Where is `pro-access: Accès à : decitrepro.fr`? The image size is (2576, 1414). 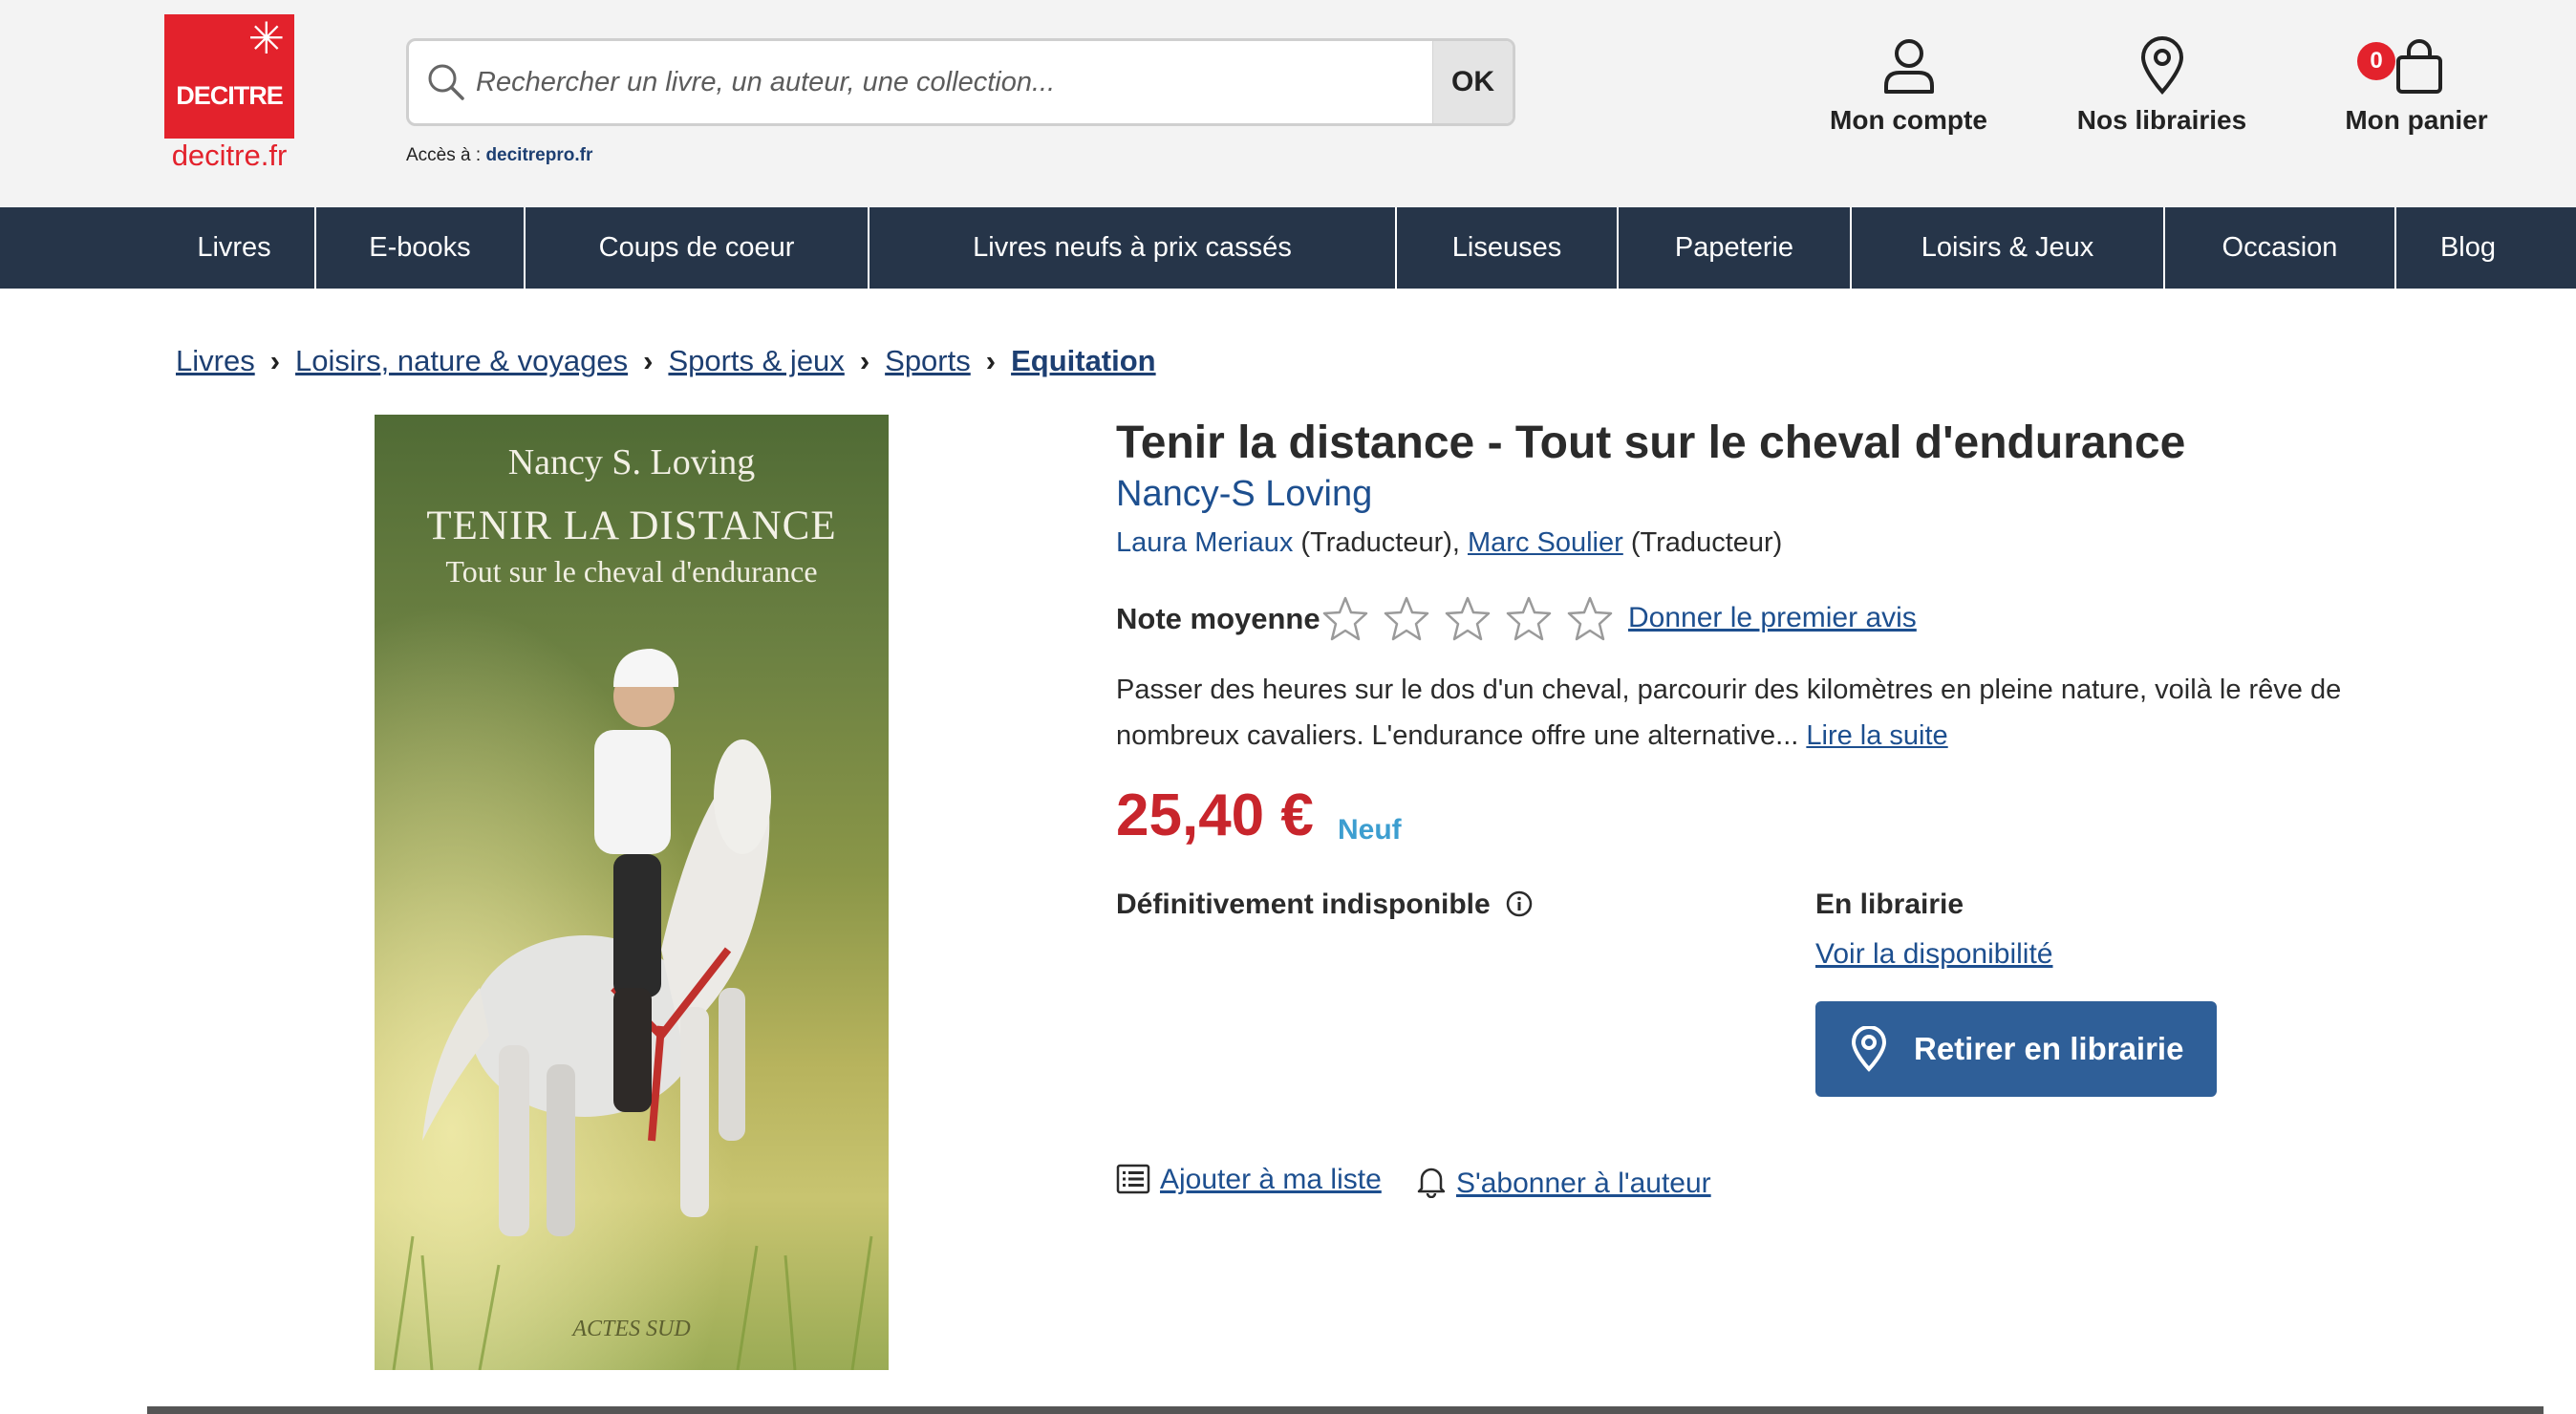 pro-access: Accès à : decitrepro.fr is located at coordinates (499, 155).